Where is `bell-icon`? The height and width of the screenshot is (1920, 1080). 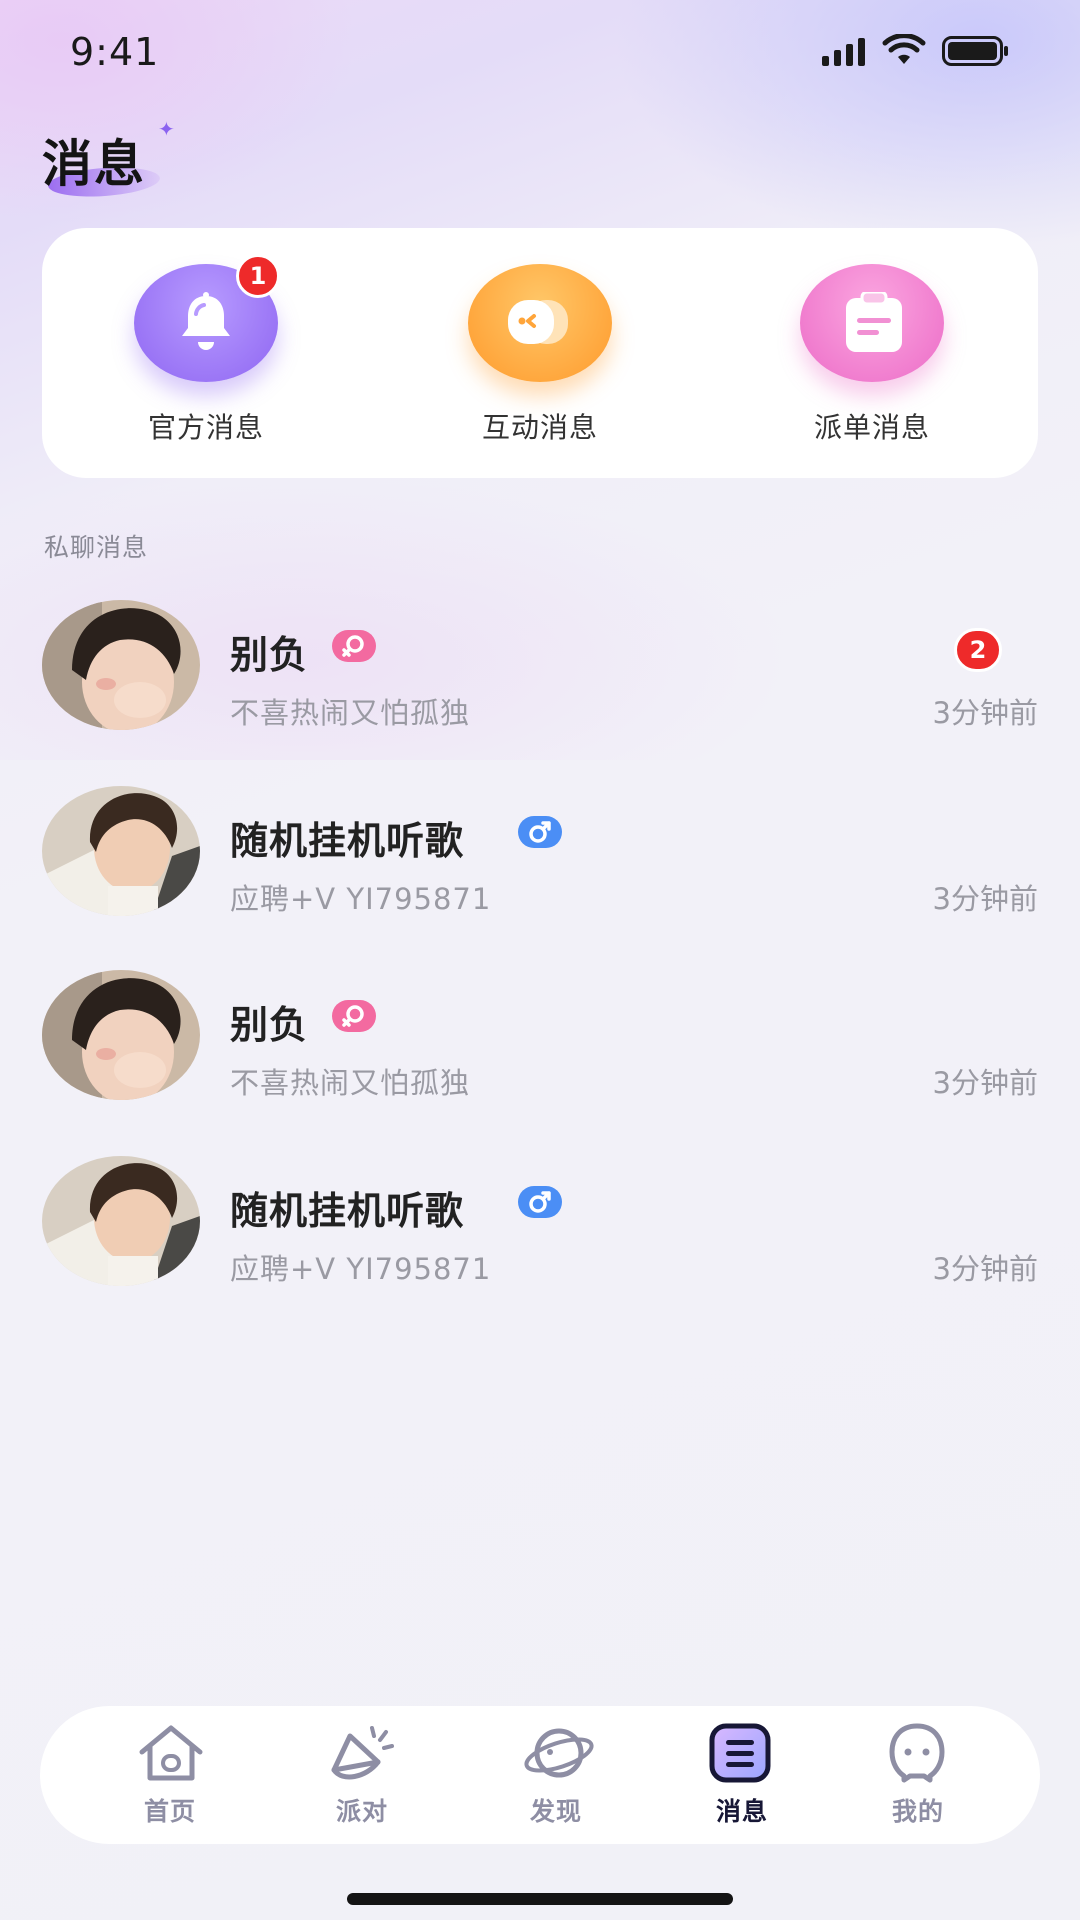
bell-icon is located at coordinates (206, 321).